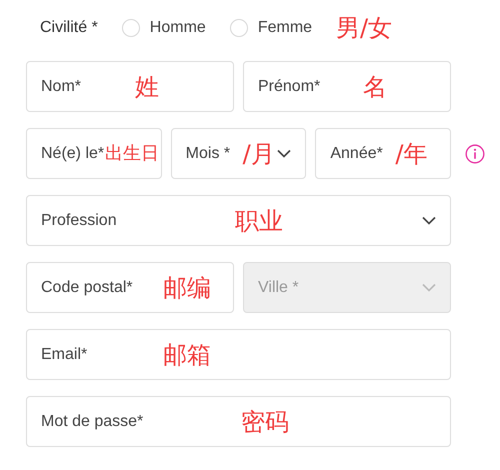 The height and width of the screenshot is (470, 500). I want to click on info-icon, so click(475, 154).